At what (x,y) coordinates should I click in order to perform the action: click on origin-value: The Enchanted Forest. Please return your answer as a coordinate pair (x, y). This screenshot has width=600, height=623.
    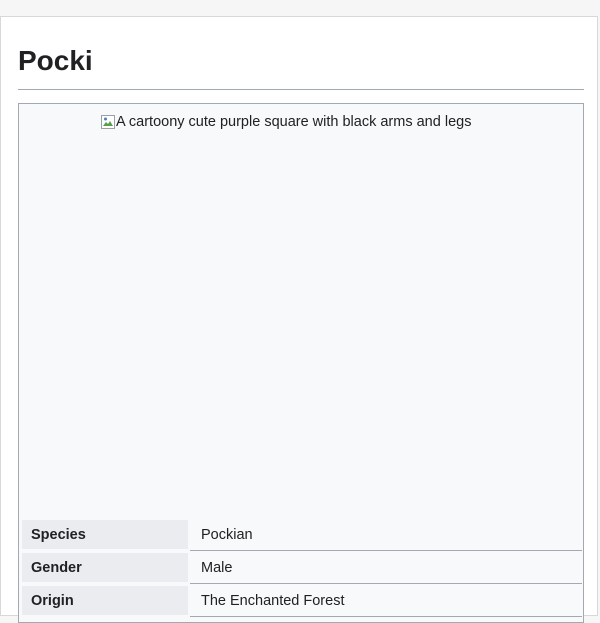
    Looking at the image, I should click on (386, 601).